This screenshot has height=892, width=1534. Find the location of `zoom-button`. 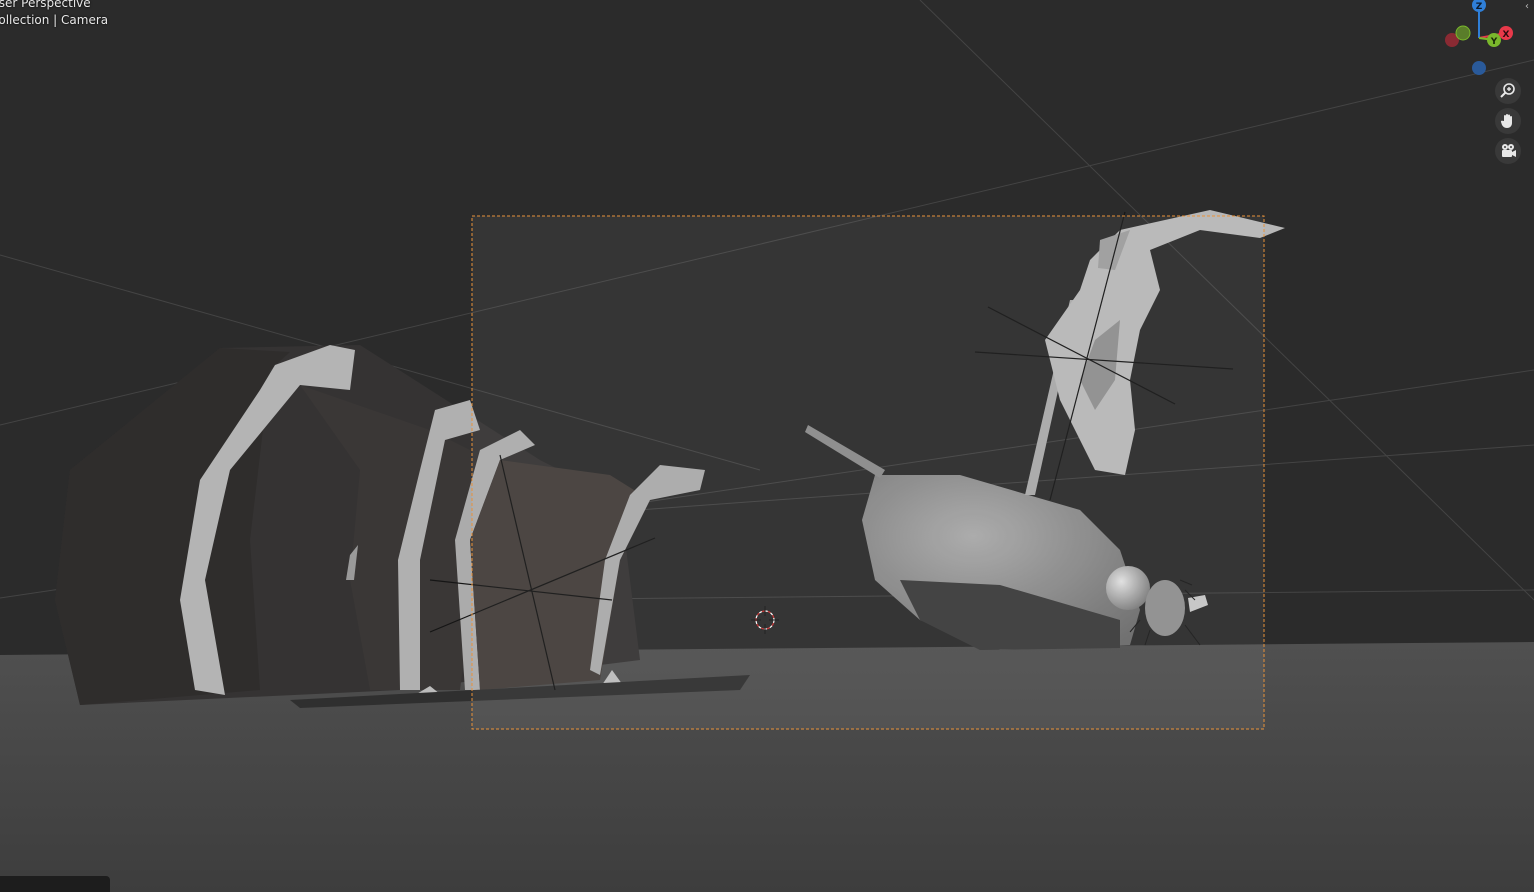

zoom-button is located at coordinates (1508, 91).